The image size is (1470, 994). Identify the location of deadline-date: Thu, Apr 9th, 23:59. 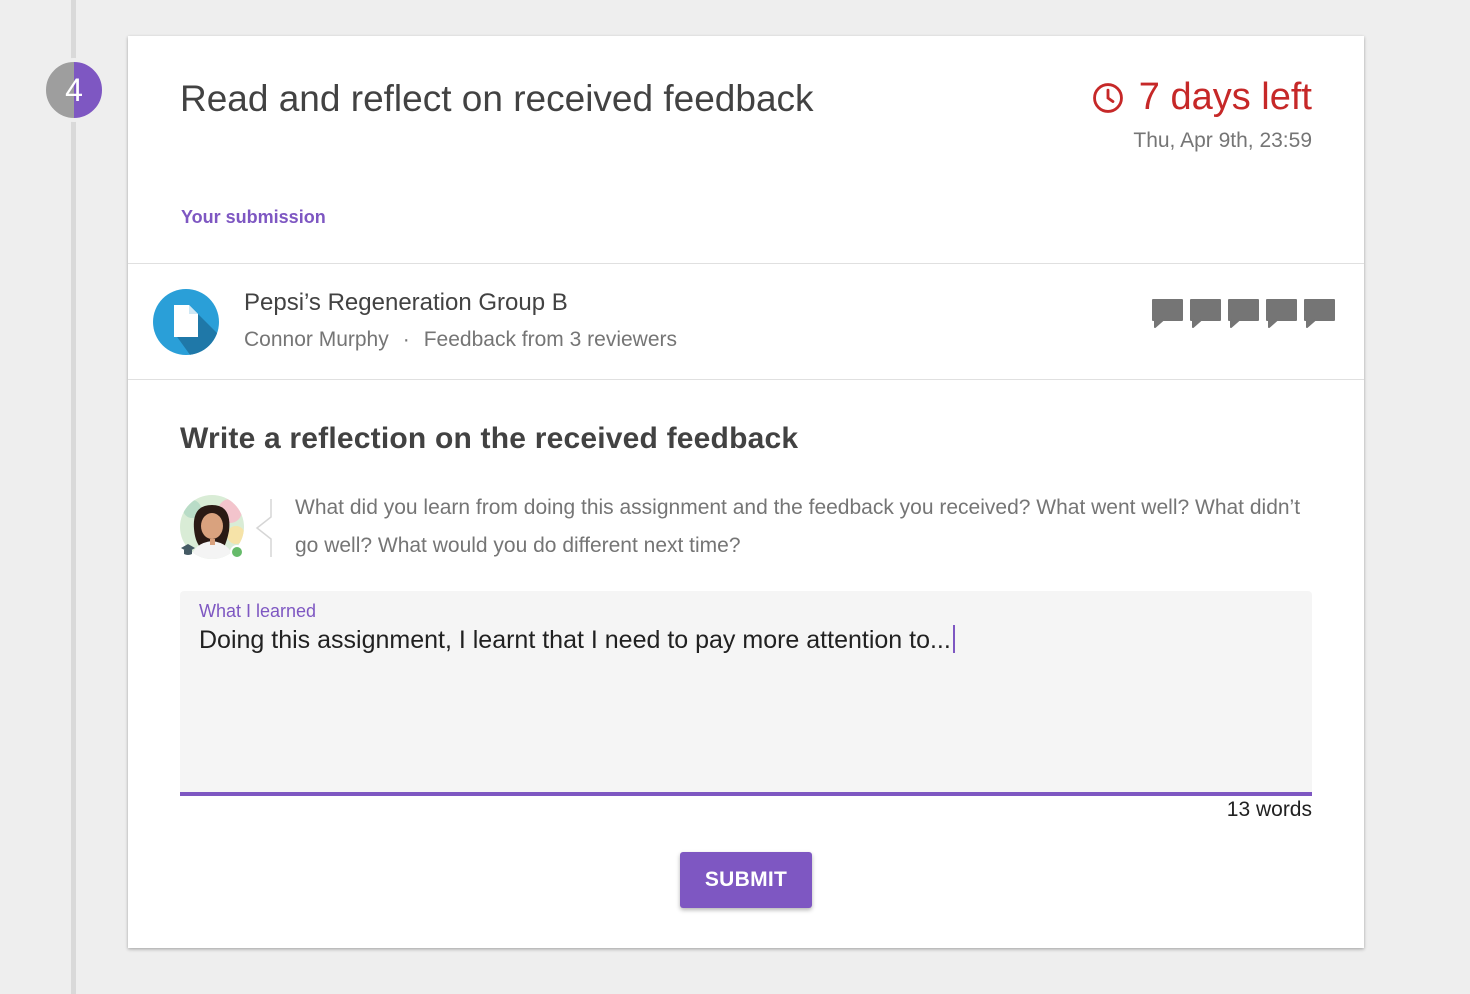
(1222, 140).